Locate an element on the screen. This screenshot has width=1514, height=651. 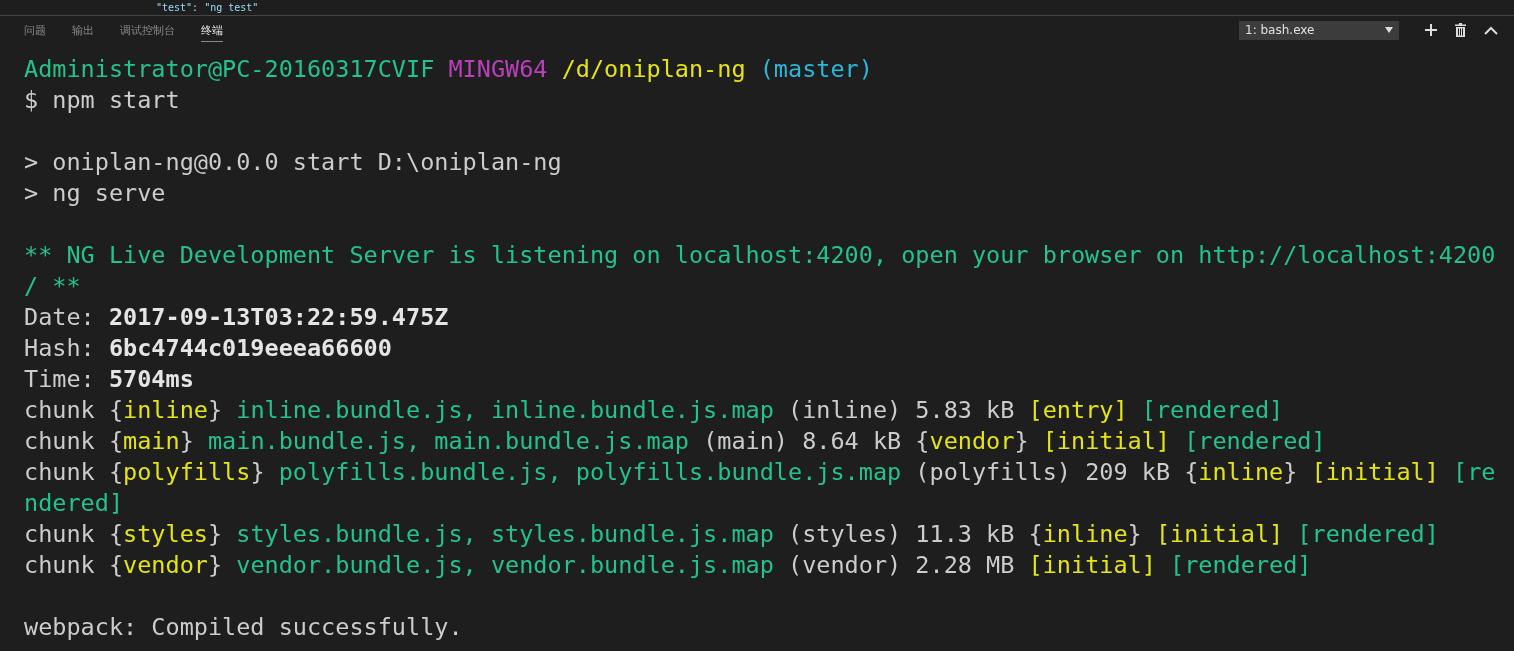
terminal-text: (master) is located at coordinates (816, 69).